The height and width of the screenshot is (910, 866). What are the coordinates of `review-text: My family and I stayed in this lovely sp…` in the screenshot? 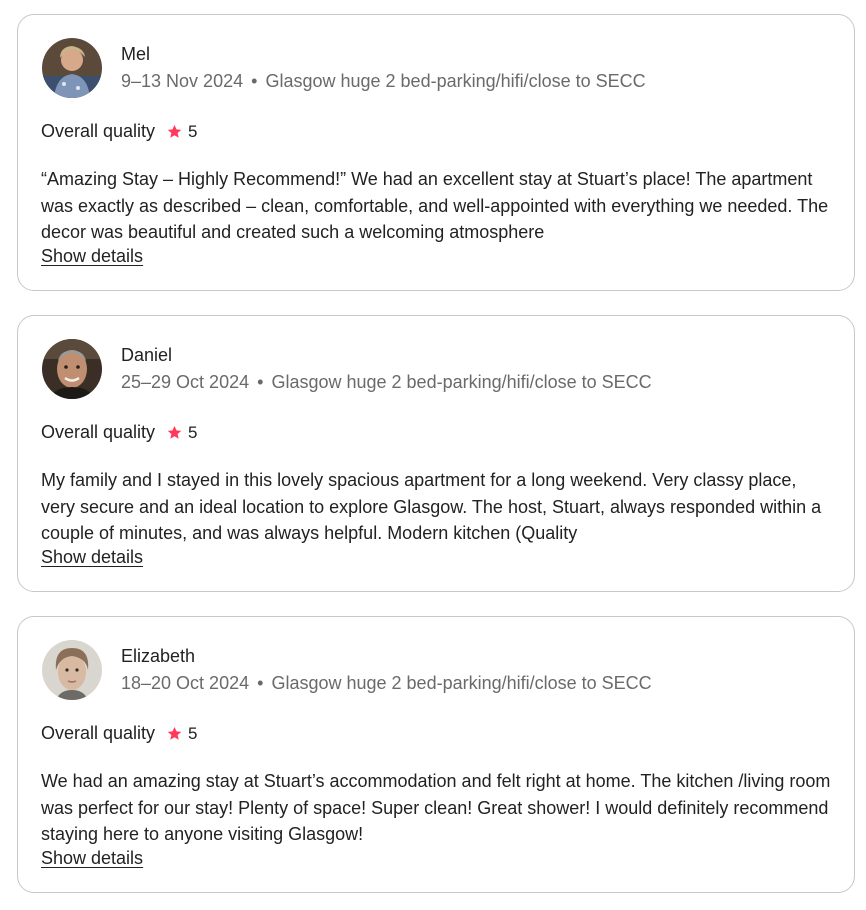 It's located at (431, 507).